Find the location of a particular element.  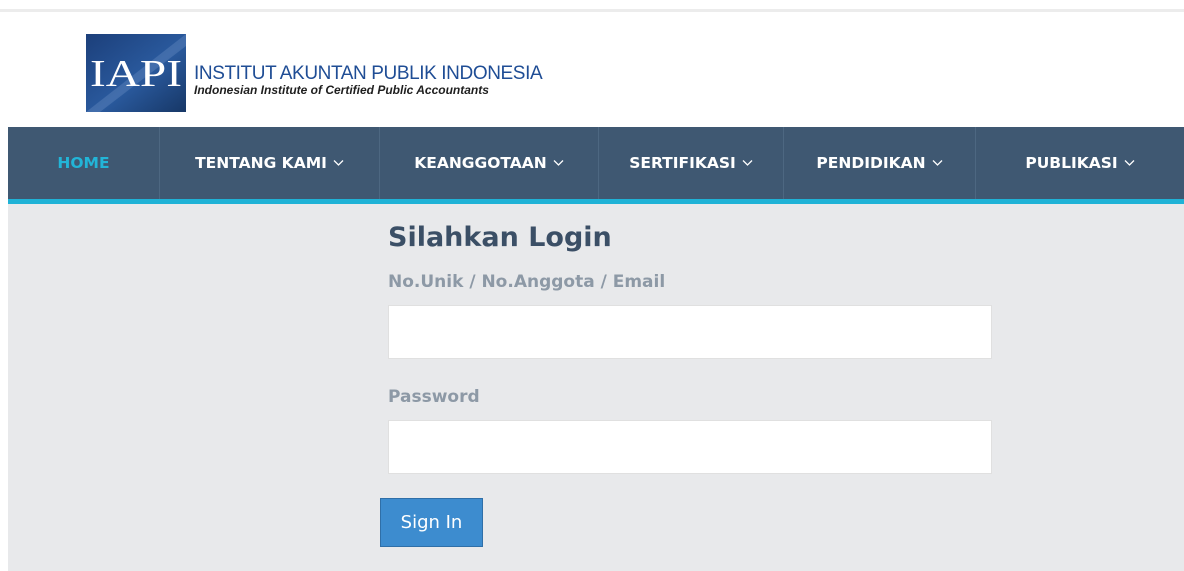

password-label: Password is located at coordinates (434, 397).